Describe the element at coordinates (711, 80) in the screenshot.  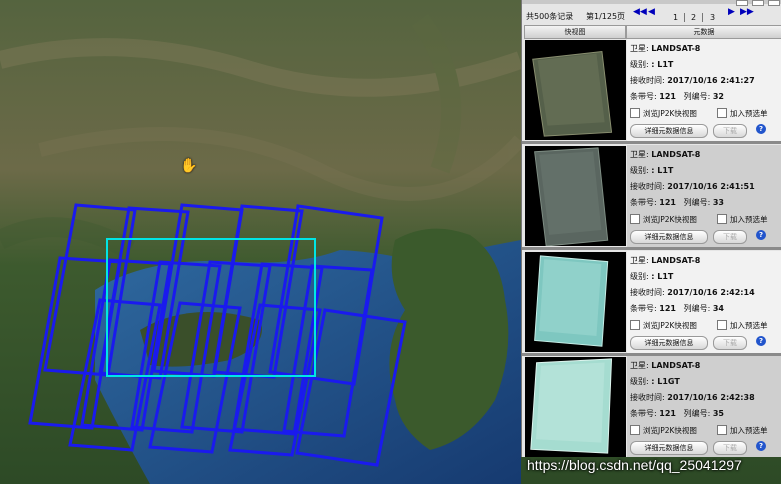
I see `time-value: 2017/10/16 2:41:27` at that location.